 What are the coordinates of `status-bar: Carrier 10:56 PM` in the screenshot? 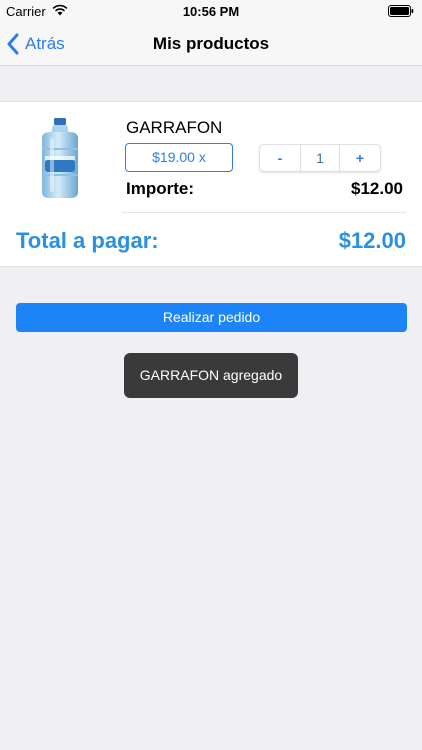 It's located at (211, 11).